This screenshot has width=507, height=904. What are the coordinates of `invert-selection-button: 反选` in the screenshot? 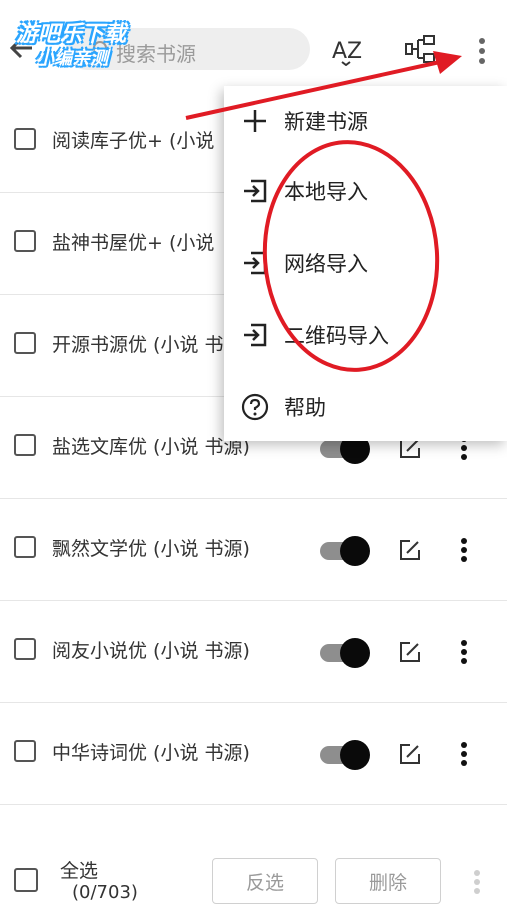 It's located at (265, 881).